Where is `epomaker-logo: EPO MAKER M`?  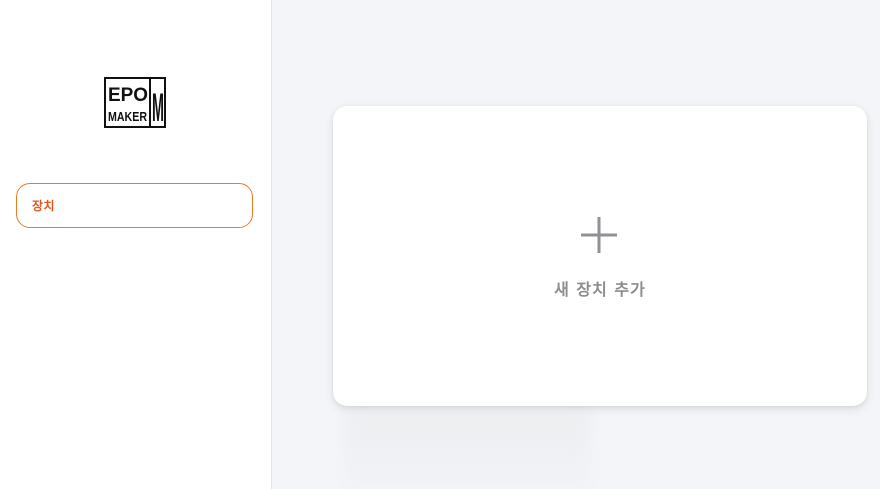
epomaker-logo: EPO MAKER M is located at coordinates (135, 103).